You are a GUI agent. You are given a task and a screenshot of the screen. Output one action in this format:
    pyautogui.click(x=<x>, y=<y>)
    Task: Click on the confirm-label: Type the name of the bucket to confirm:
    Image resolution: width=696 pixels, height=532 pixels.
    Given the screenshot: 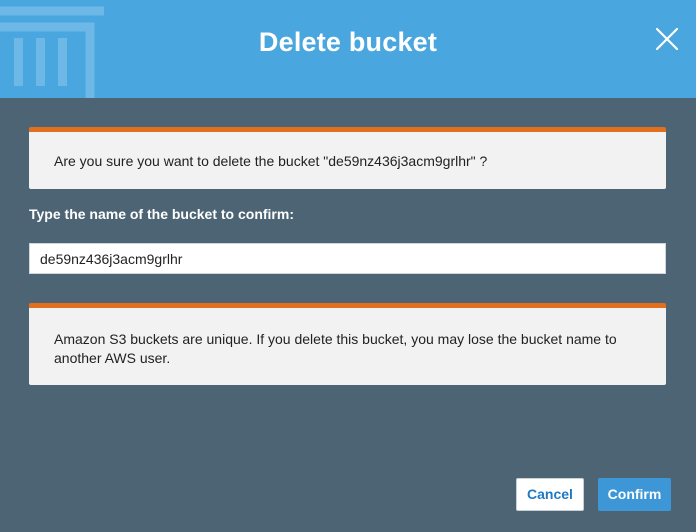 What is the action you would take?
    pyautogui.click(x=161, y=214)
    